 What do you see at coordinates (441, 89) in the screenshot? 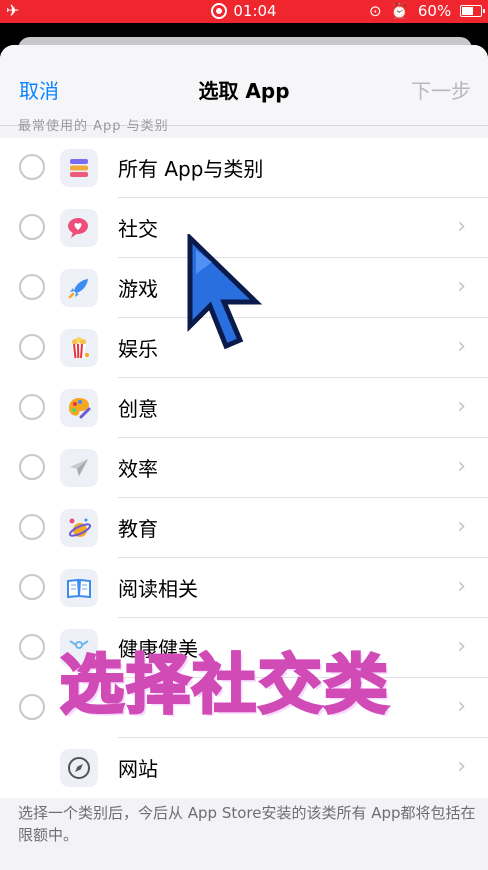
I see `next-button: 下一步` at bounding box center [441, 89].